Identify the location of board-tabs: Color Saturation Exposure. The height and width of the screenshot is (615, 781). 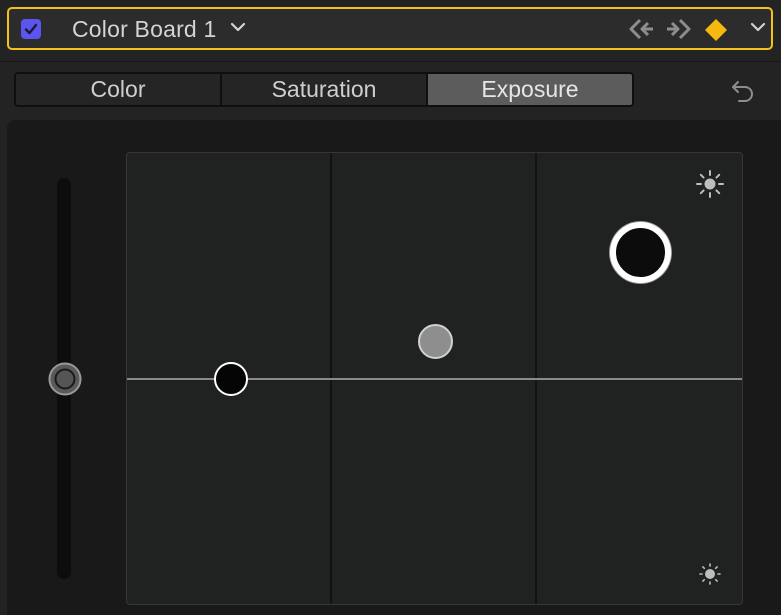
(324, 89).